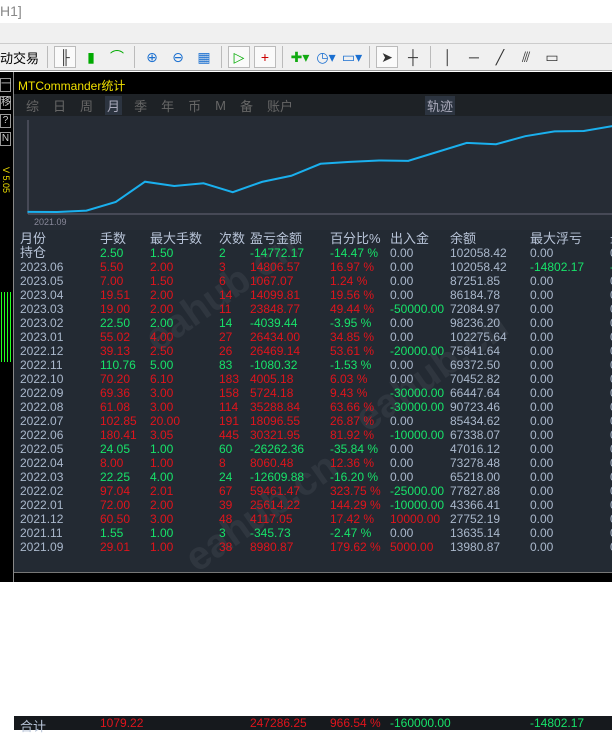 The height and width of the screenshot is (735, 612). I want to click on percent-cell: 9.43 %, so click(349, 393).